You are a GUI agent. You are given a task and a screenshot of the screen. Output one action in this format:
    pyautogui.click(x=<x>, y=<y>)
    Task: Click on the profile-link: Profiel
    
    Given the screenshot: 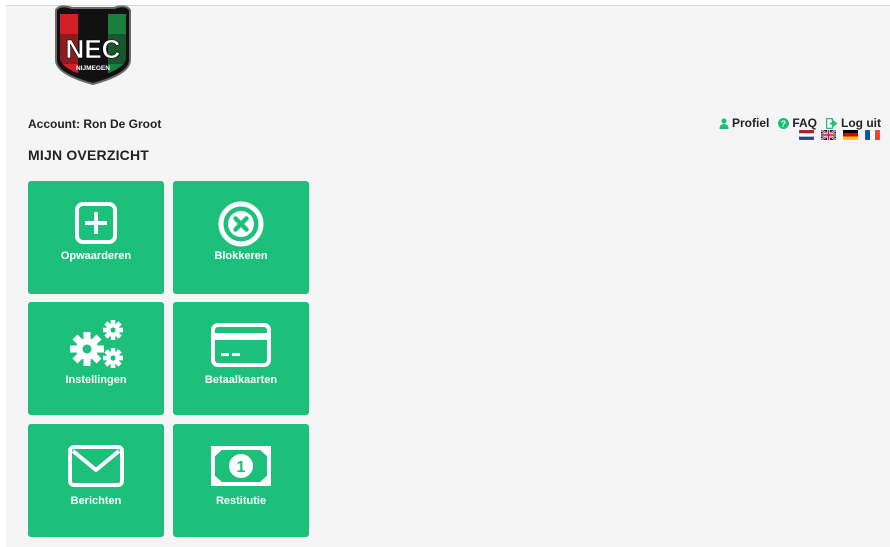 What is the action you would take?
    pyautogui.click(x=744, y=123)
    